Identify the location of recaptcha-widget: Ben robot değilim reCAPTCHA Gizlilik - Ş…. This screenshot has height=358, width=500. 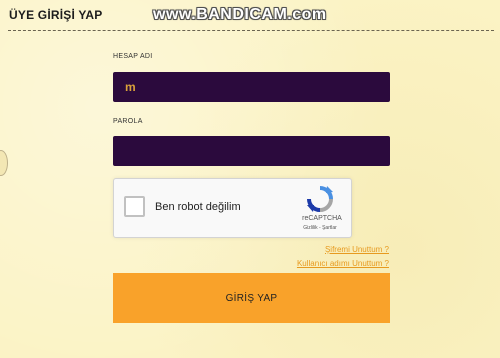
(232, 208).